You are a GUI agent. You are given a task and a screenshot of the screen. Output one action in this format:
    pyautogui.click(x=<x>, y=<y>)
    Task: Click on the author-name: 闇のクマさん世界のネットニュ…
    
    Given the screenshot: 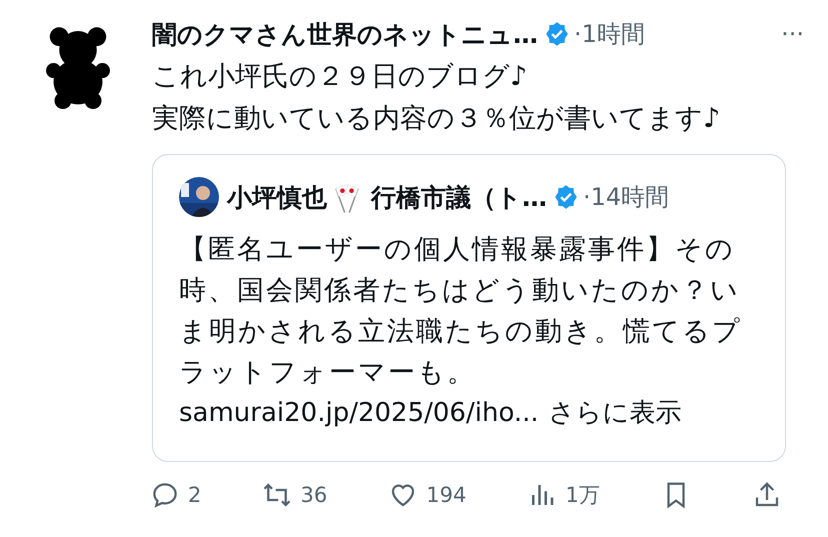 What is the action you would take?
    pyautogui.click(x=345, y=34)
    